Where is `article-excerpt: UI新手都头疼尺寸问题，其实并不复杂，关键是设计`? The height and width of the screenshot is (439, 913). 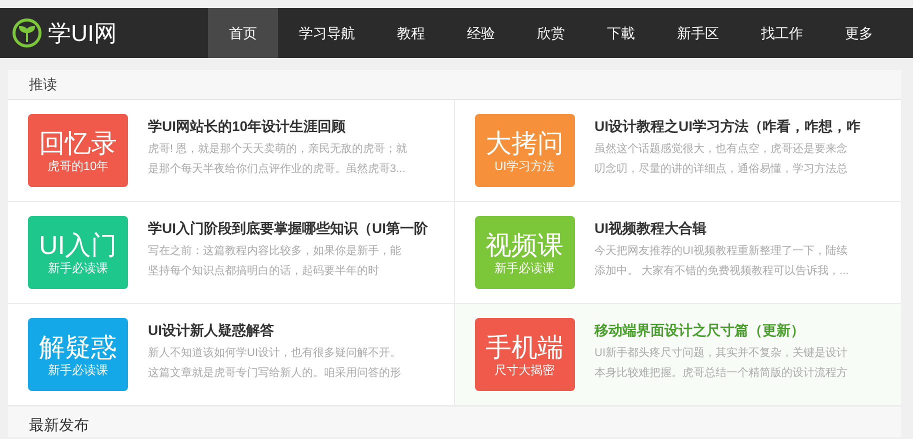 article-excerpt: UI新手都头疼尺寸问题，其实并不复杂，关键是设计 is located at coordinates (721, 353).